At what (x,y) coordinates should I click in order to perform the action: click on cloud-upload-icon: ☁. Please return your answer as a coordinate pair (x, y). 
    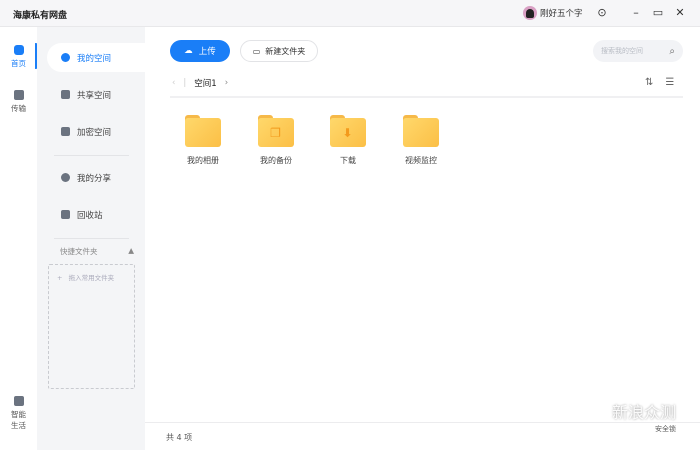
    Looking at the image, I should click on (188, 51).